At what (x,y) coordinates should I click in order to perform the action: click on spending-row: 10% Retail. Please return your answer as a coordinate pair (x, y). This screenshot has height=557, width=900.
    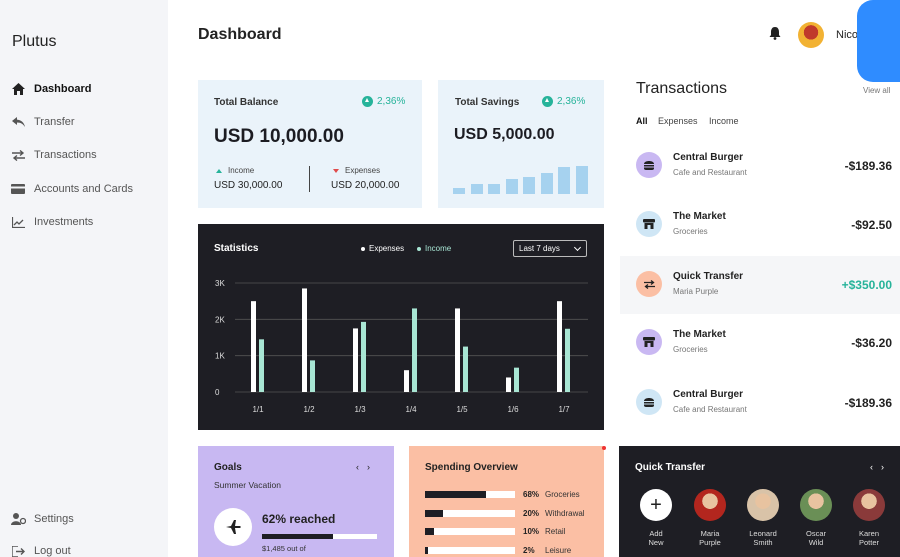
    Looking at the image, I should click on (510, 531).